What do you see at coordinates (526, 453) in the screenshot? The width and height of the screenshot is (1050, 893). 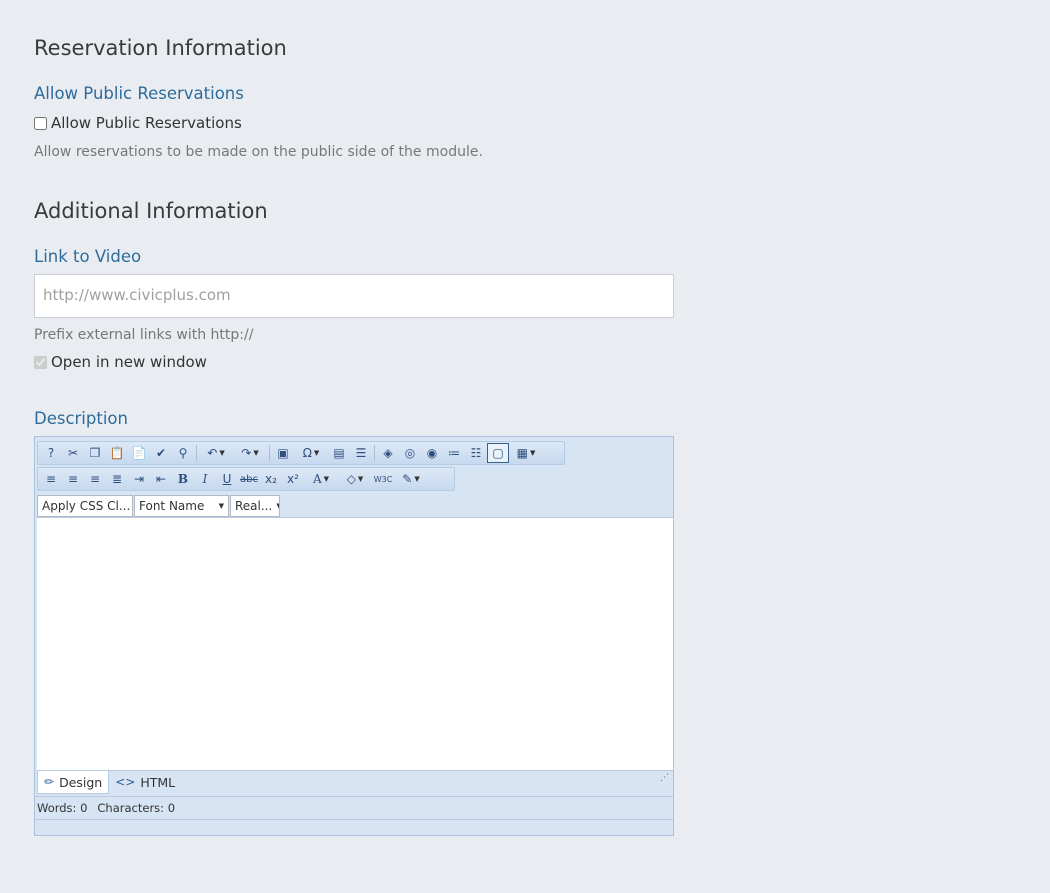 I see `table-icon: ▦ ▼` at bounding box center [526, 453].